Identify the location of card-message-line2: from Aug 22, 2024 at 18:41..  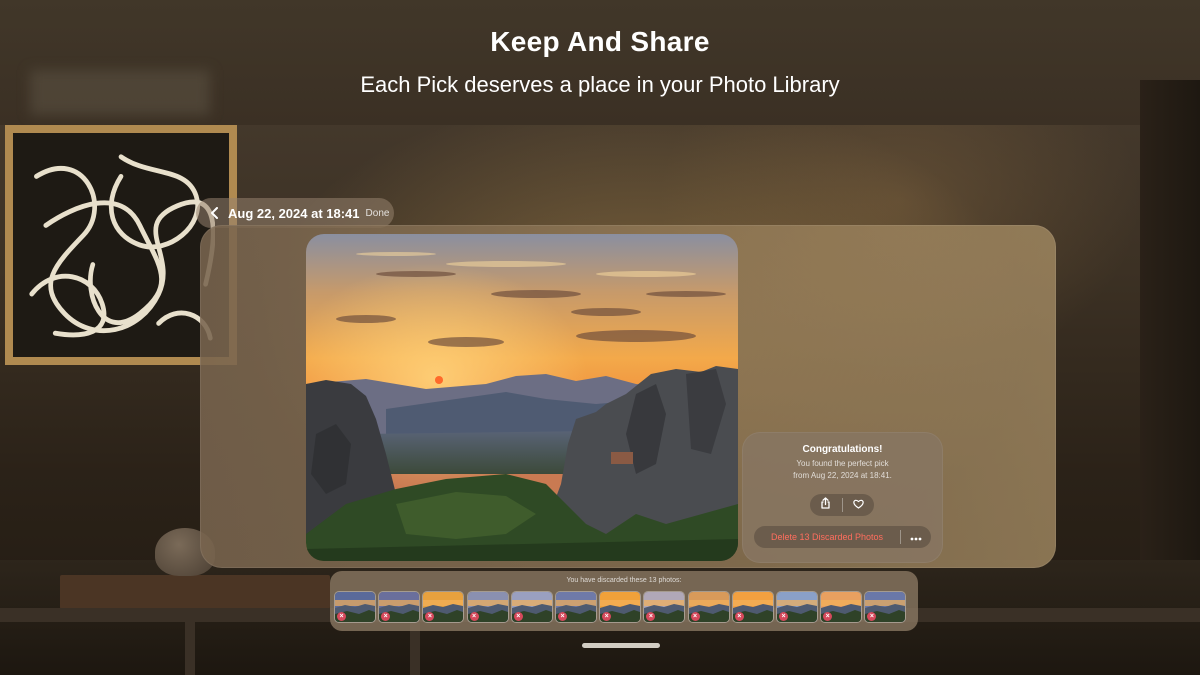
(842, 475).